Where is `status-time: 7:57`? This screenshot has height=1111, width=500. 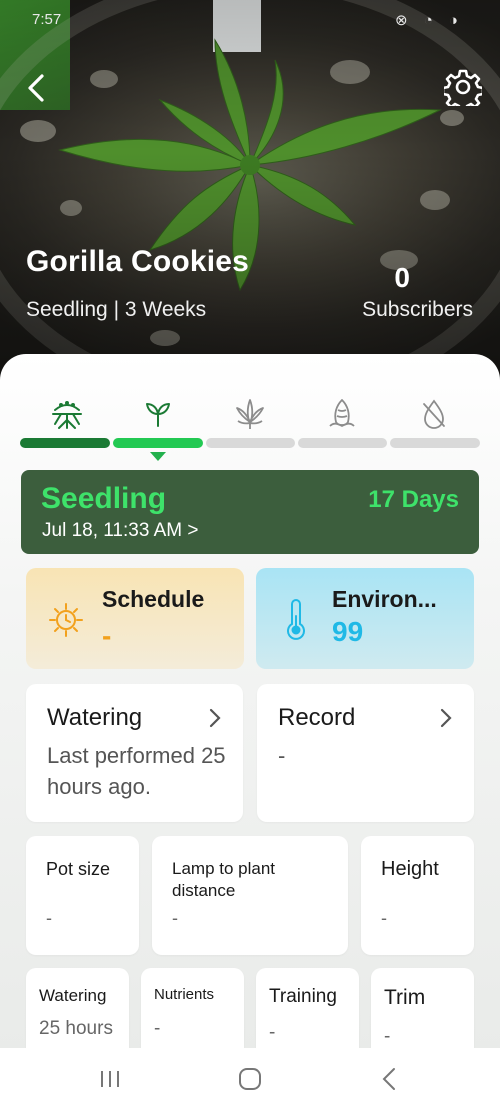
status-time: 7:57 is located at coordinates (47, 19).